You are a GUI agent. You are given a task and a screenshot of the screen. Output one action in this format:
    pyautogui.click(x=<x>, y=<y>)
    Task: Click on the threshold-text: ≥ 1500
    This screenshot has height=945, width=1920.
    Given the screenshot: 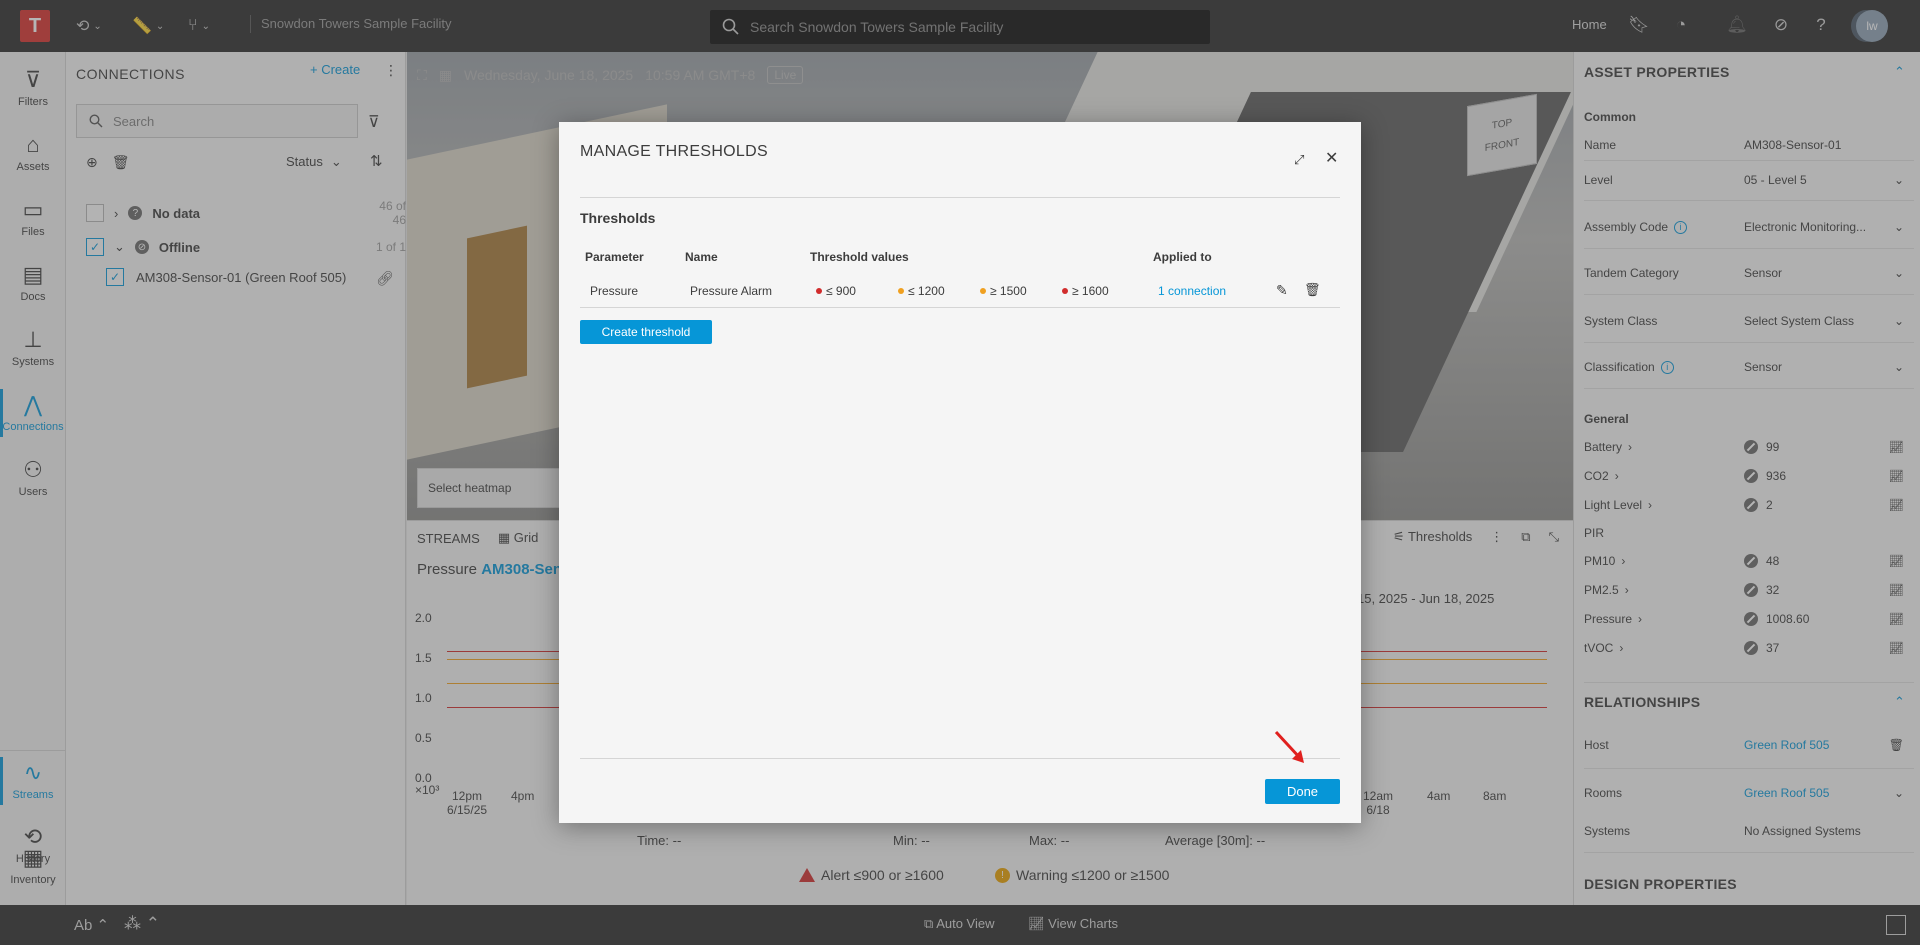 What is the action you would take?
    pyautogui.click(x=1008, y=291)
    